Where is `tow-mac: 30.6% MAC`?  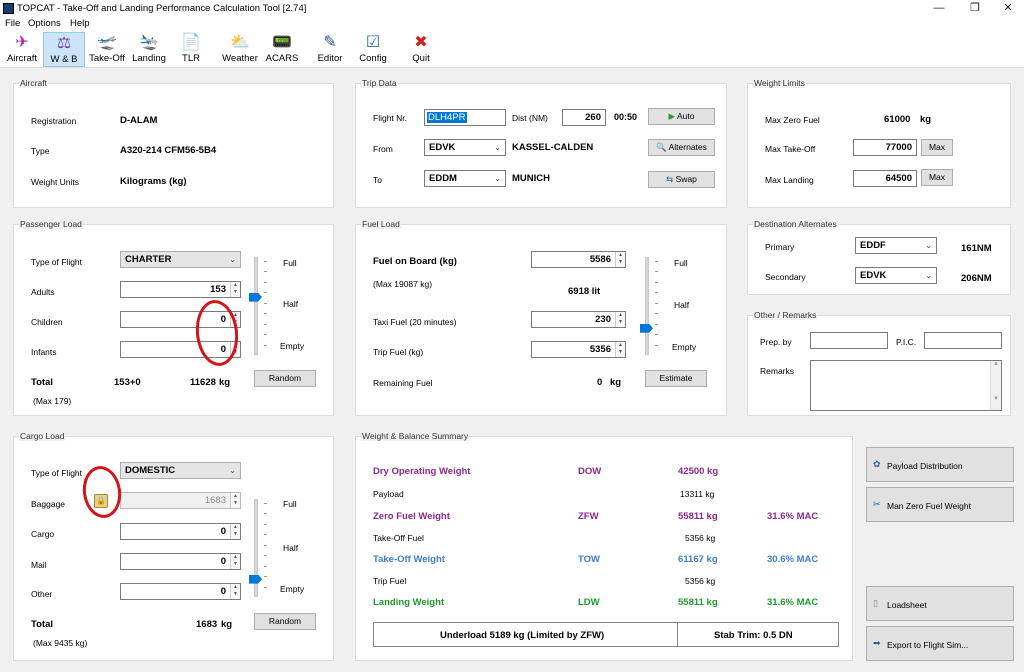 tow-mac: 30.6% MAC is located at coordinates (793, 559).